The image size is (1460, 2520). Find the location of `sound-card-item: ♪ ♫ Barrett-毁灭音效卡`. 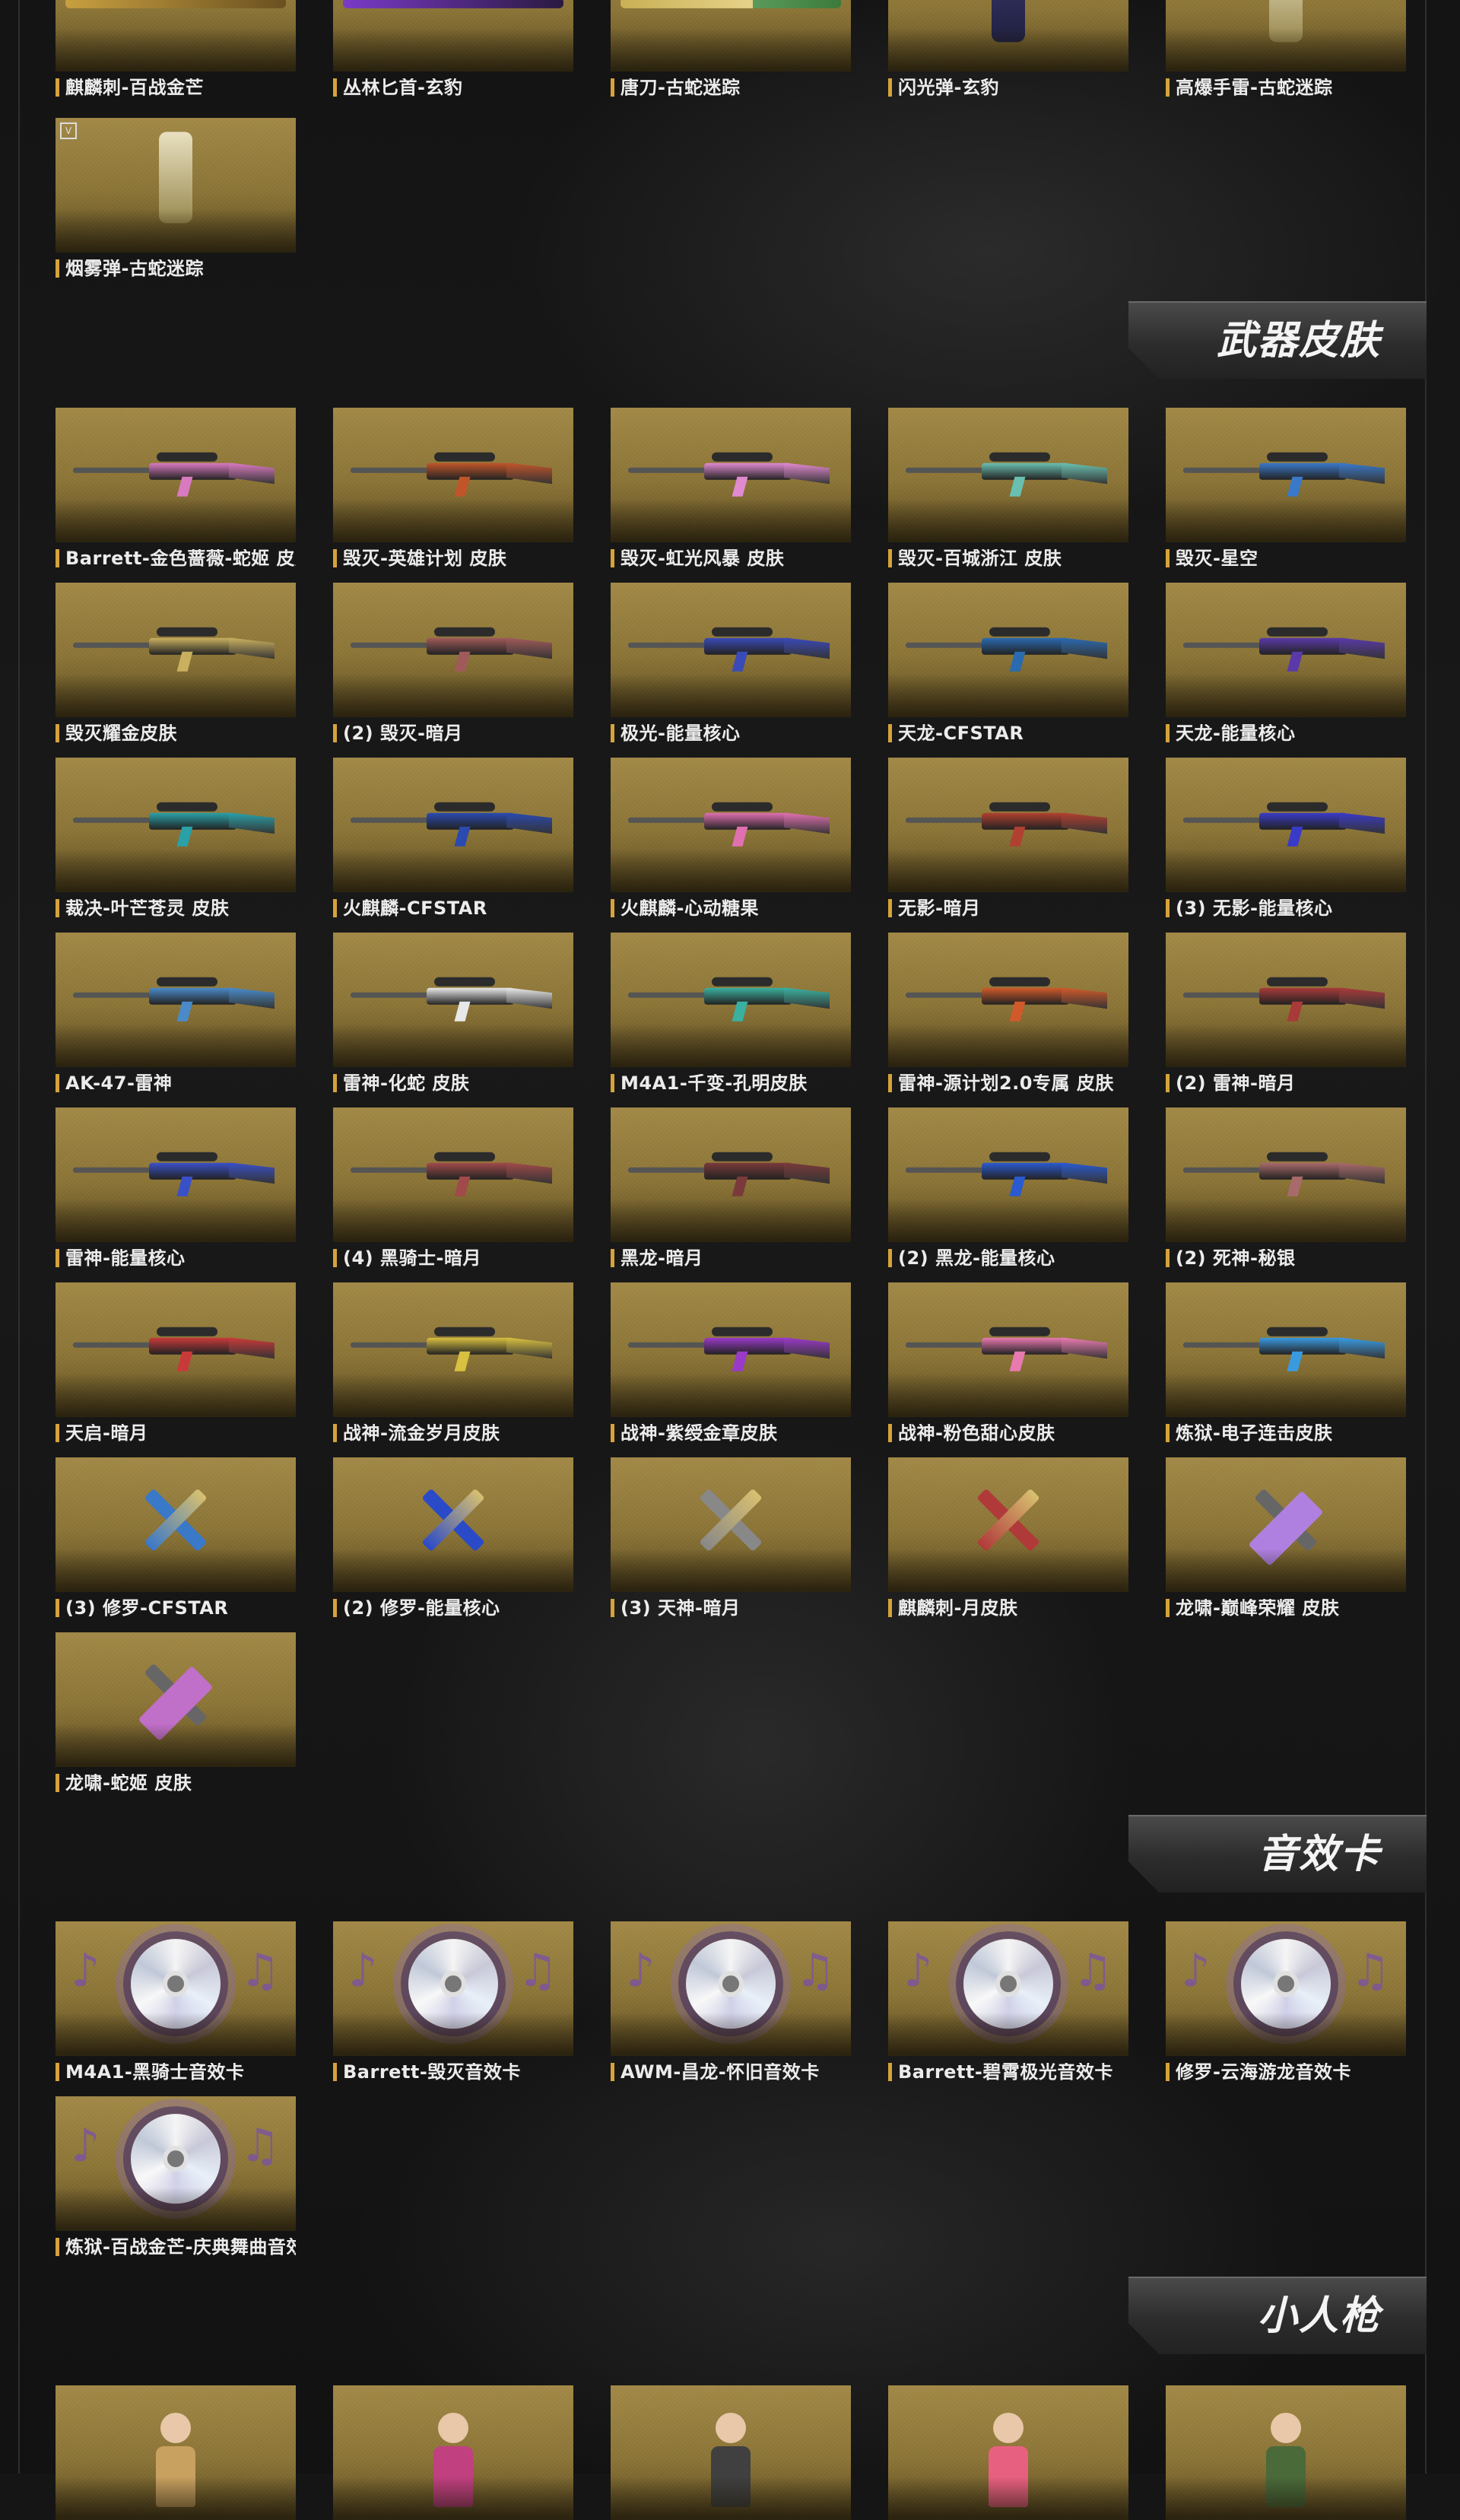

sound-card-item: ♪ ♫ Barrett-毁灭音效卡 is located at coordinates (453, 2001).